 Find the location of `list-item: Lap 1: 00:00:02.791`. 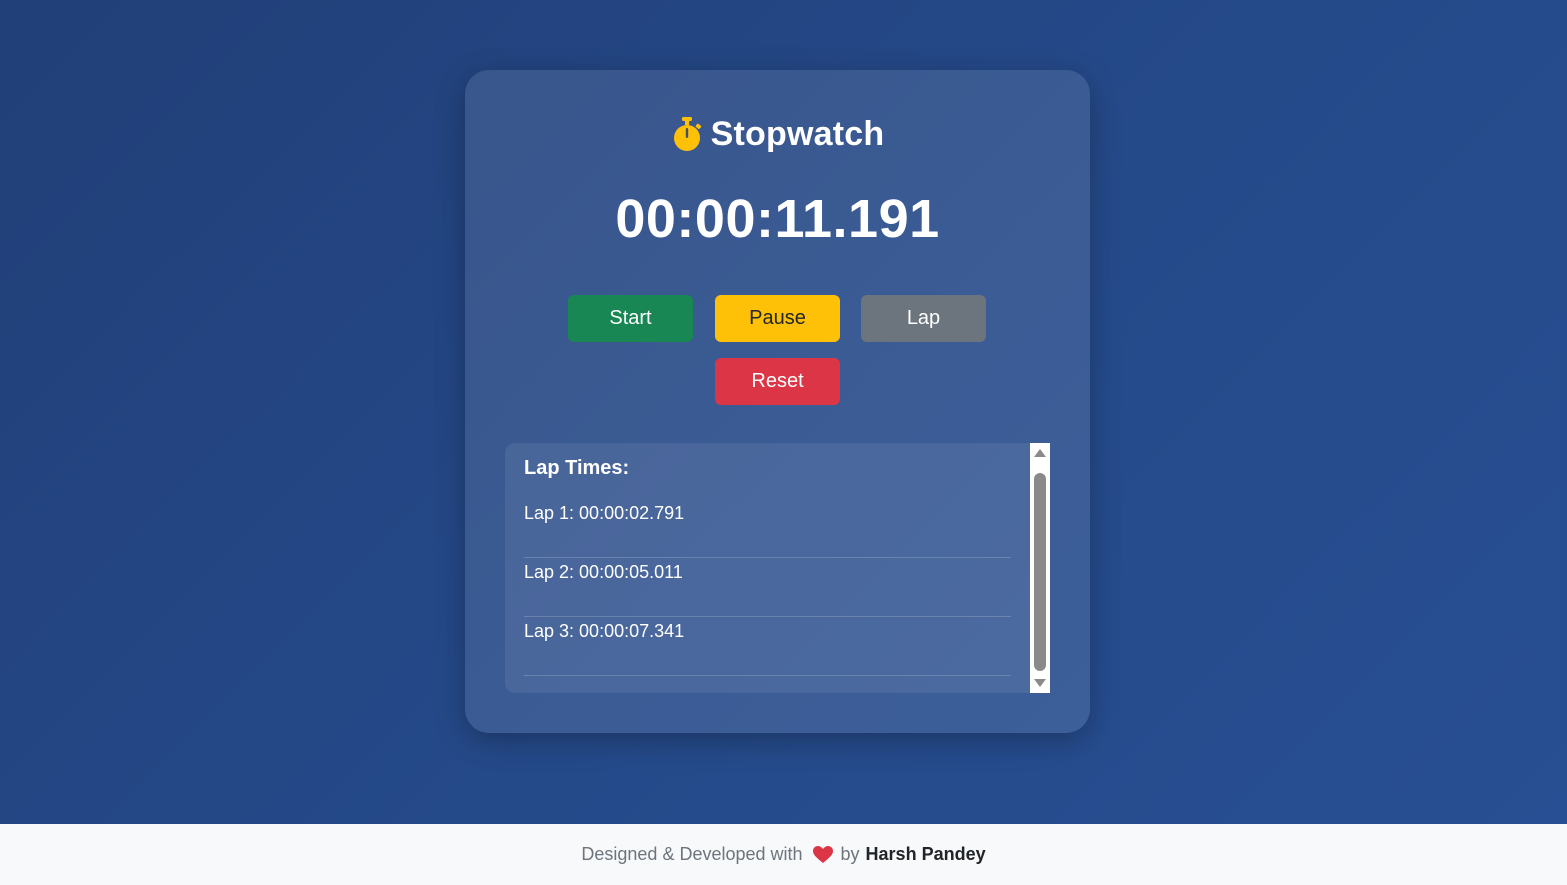

list-item: Lap 1: 00:00:02.791 is located at coordinates (767, 528).